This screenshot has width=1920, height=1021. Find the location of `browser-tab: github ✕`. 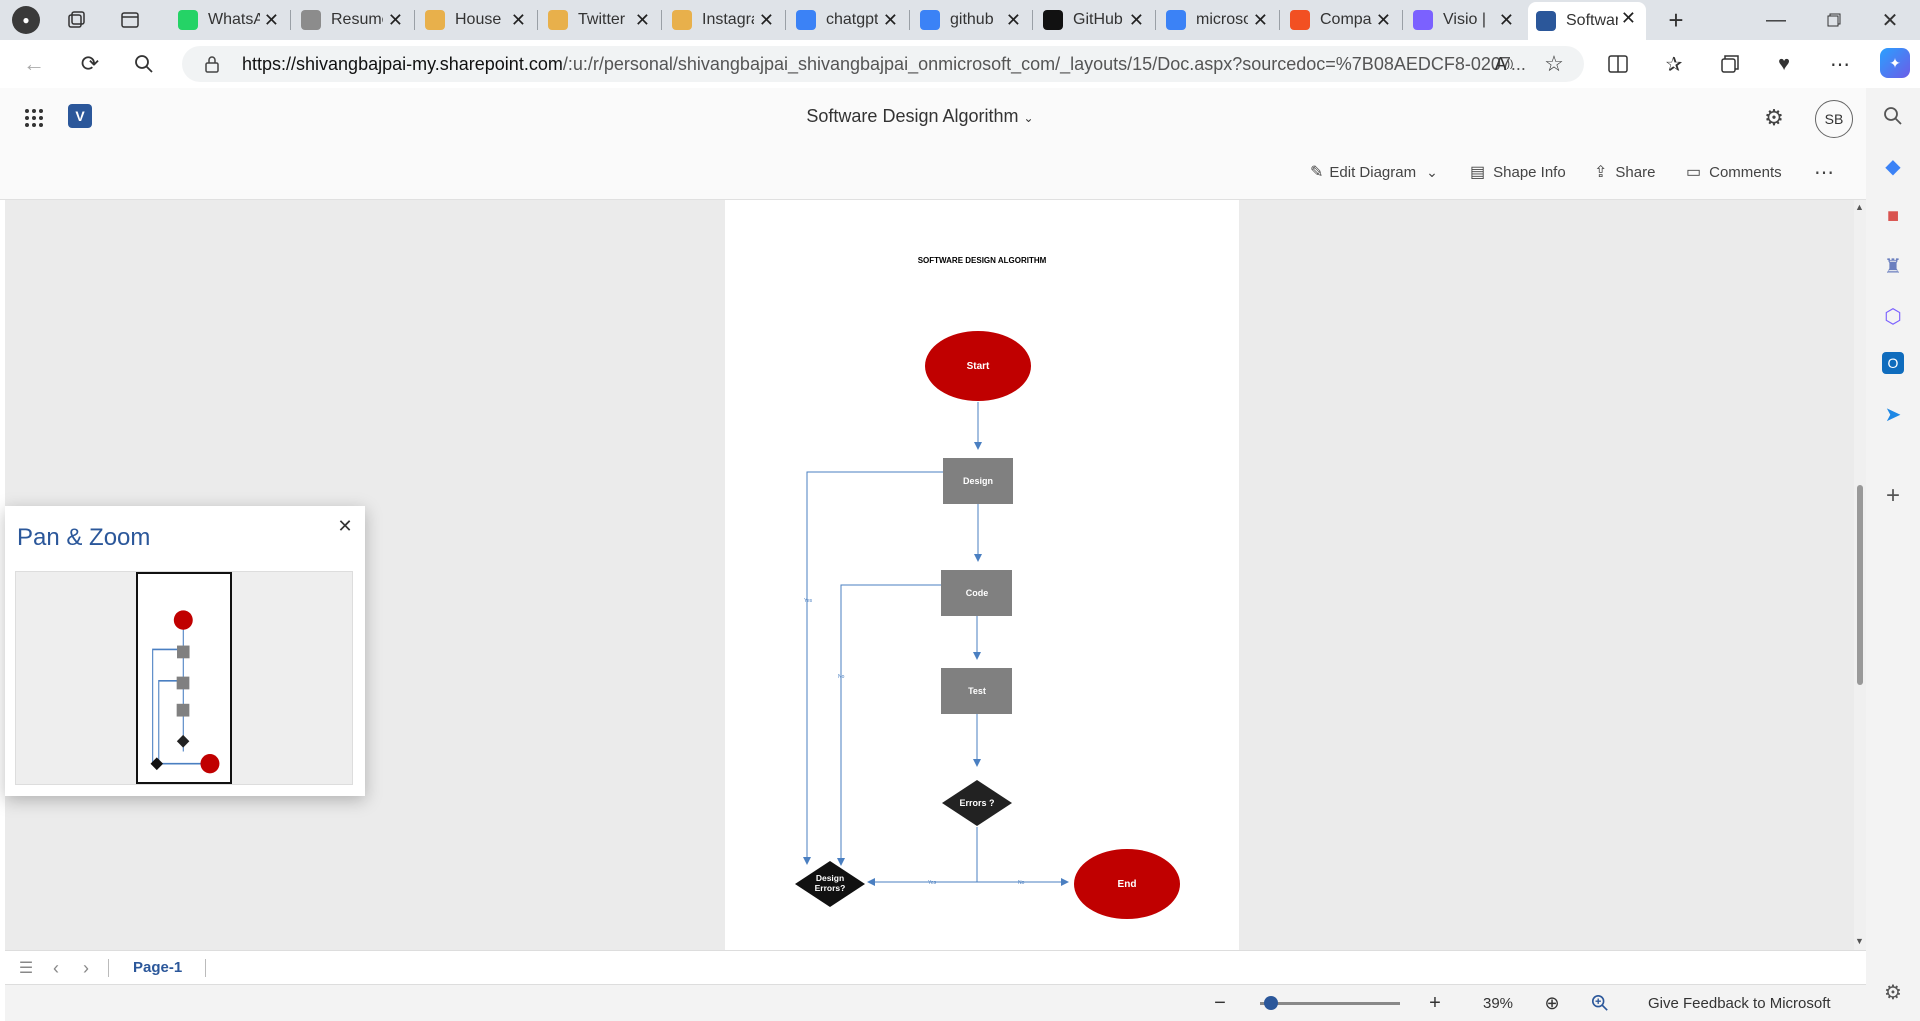

browser-tab: github ✕ is located at coordinates (971, 20).